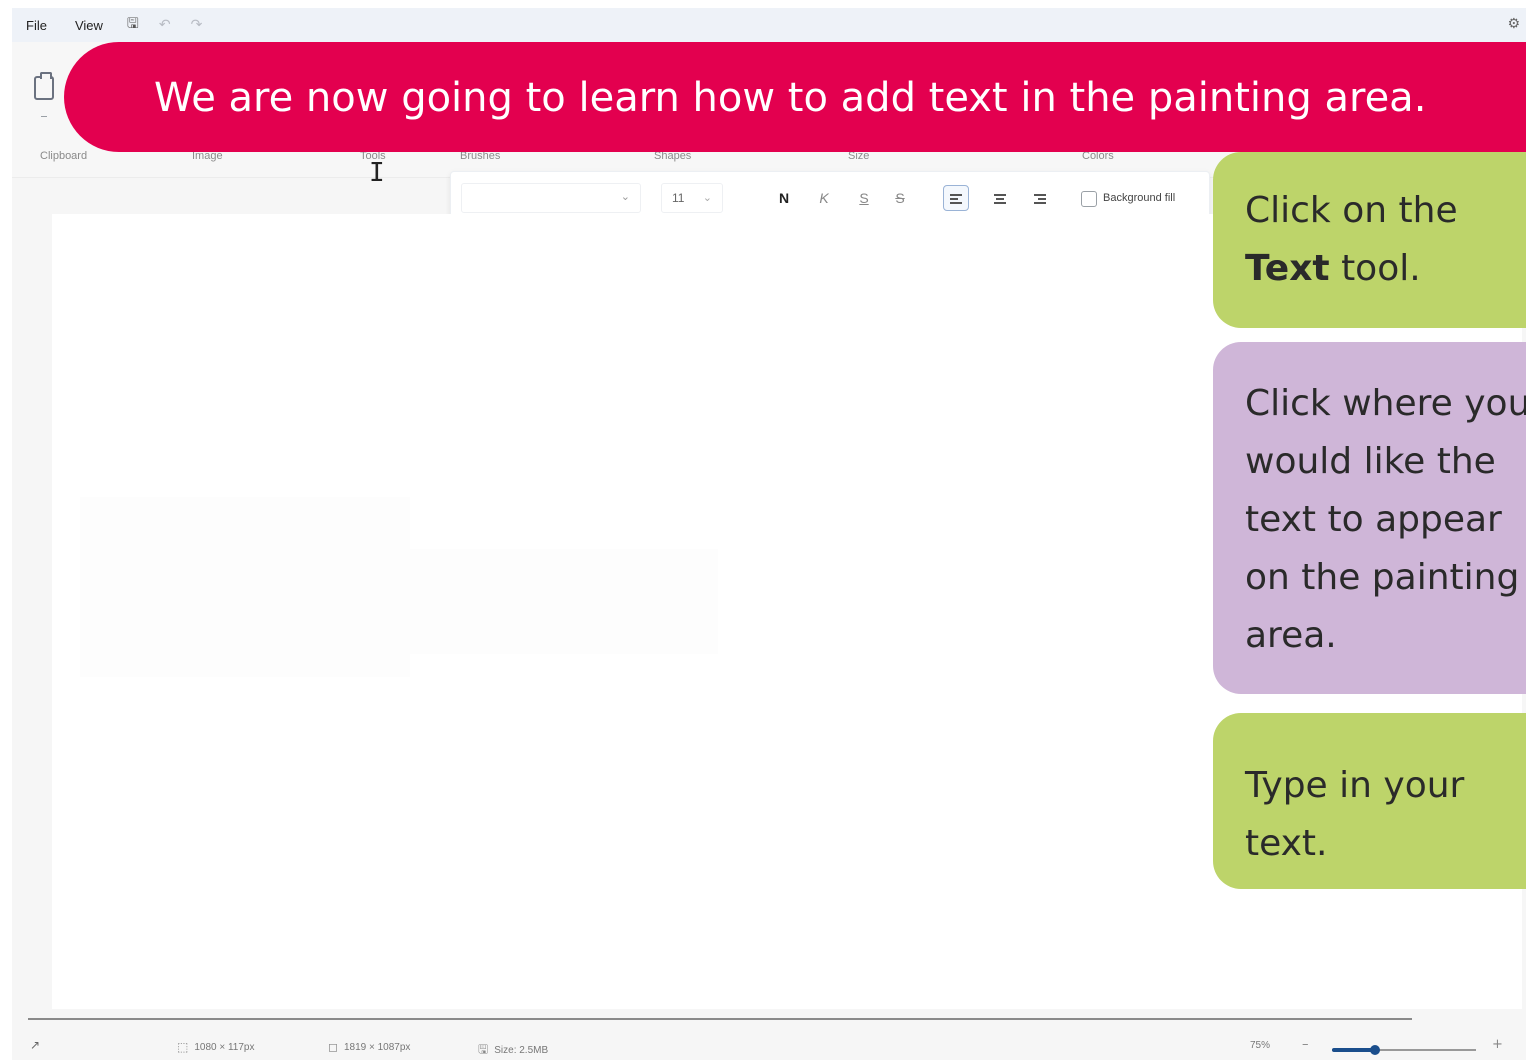 Image resolution: width=1526 pixels, height=1060 pixels. Describe the element at coordinates (1354, 1050) in the screenshot. I see `zoom-slider-fill` at that location.